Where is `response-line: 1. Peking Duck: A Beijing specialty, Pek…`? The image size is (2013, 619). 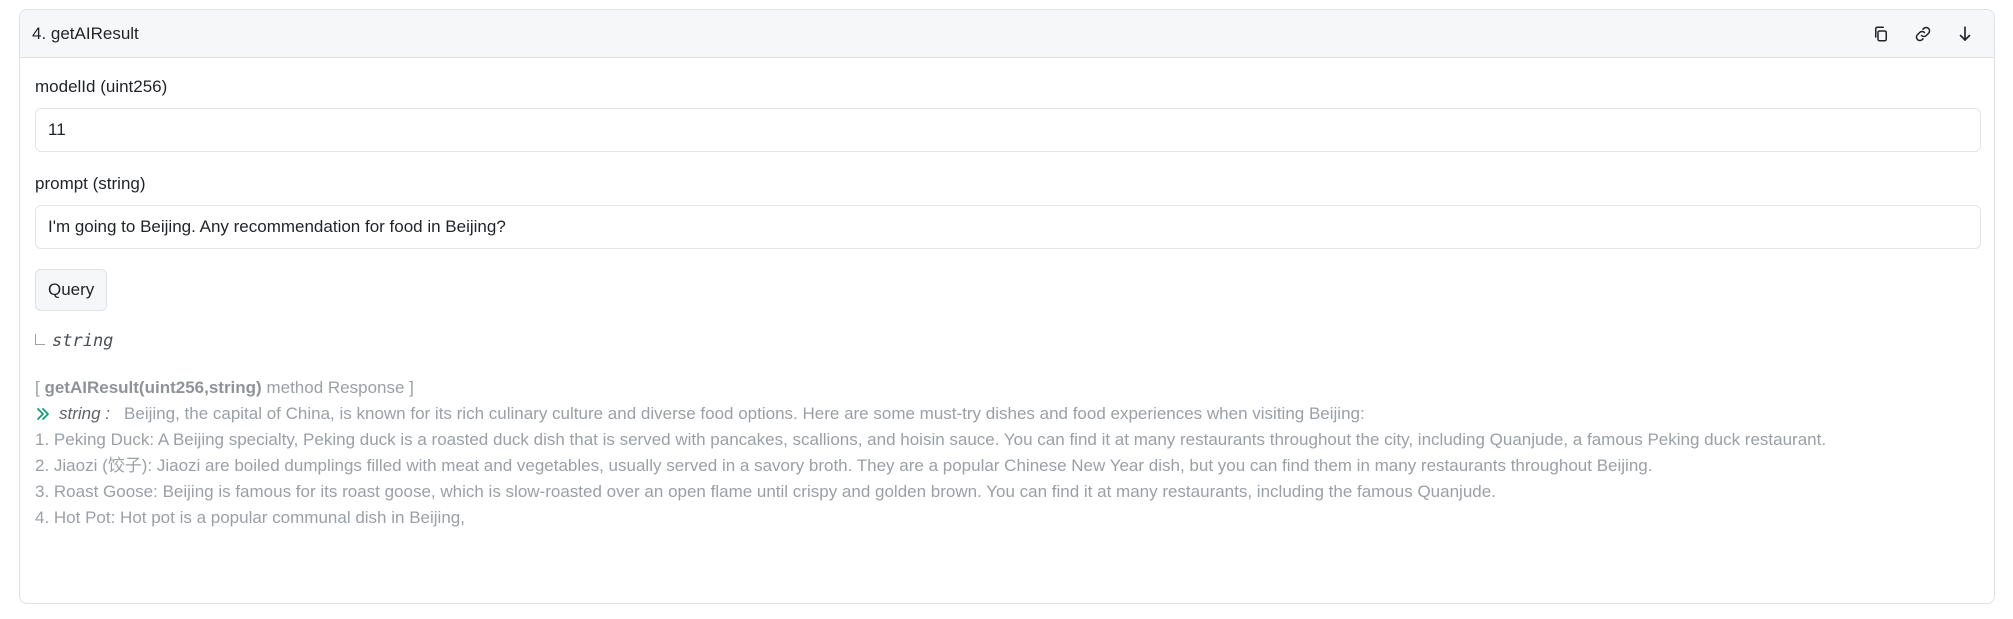 response-line: 1. Peking Duck: A Beijing specialty, Pek… is located at coordinates (931, 439).